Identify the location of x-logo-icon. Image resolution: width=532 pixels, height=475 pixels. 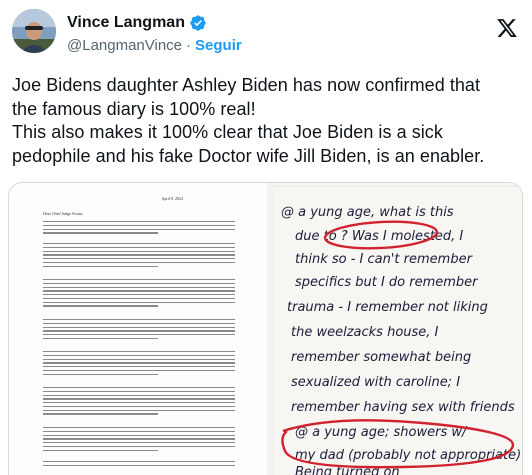
(507, 28).